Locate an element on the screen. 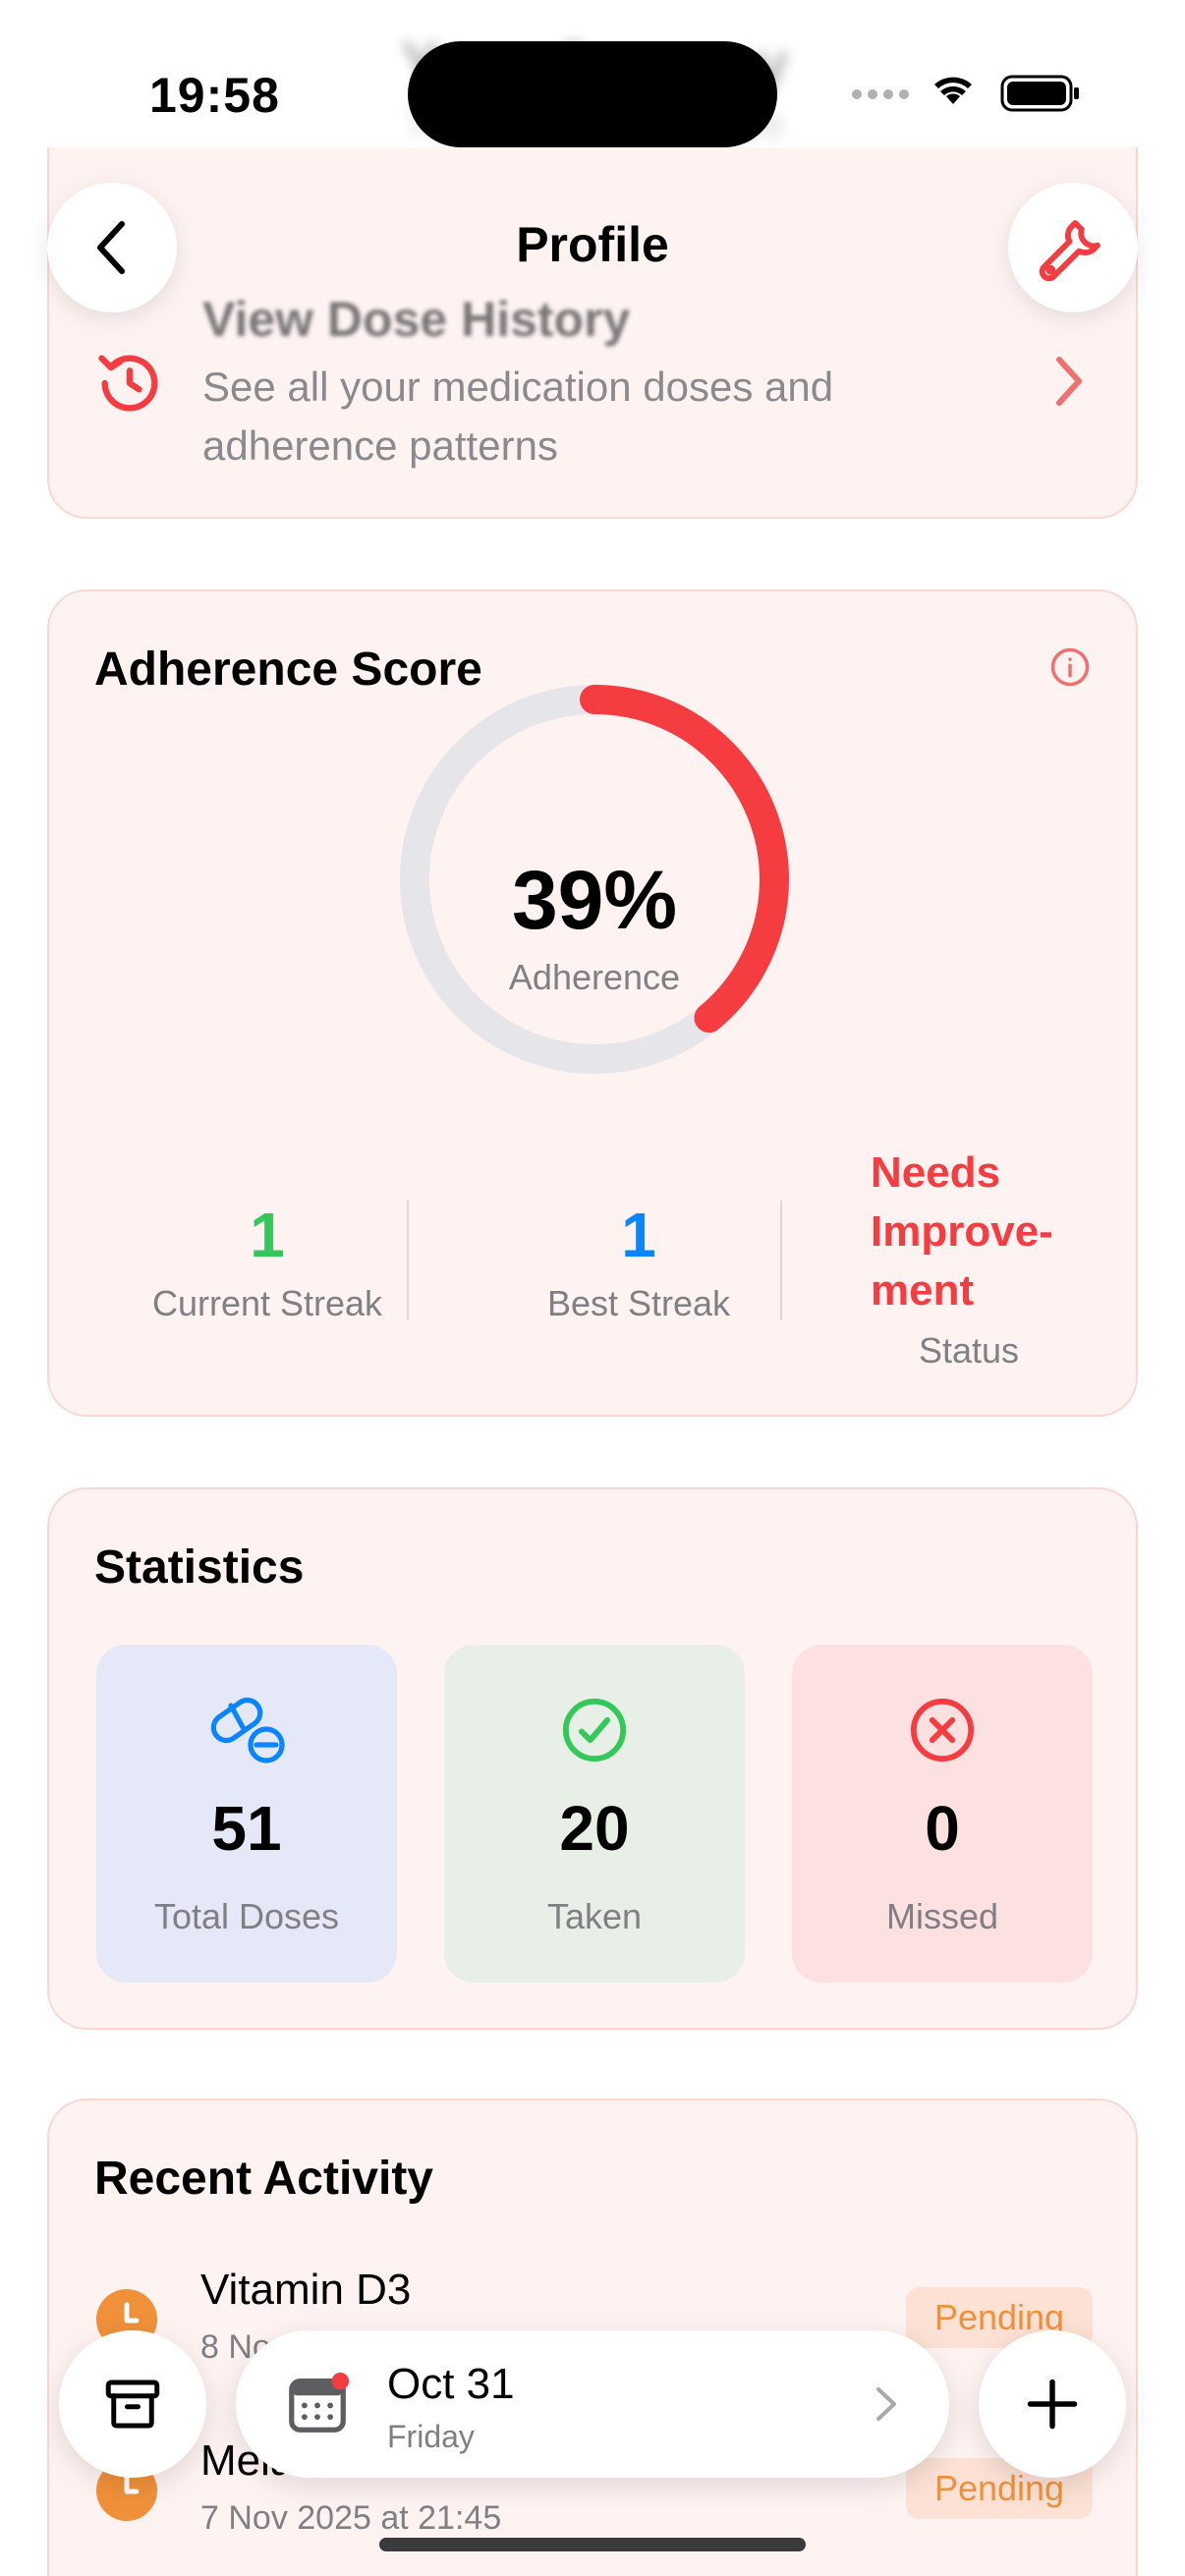 The width and height of the screenshot is (1185, 2576). status-label: Status is located at coordinates (969, 1350).